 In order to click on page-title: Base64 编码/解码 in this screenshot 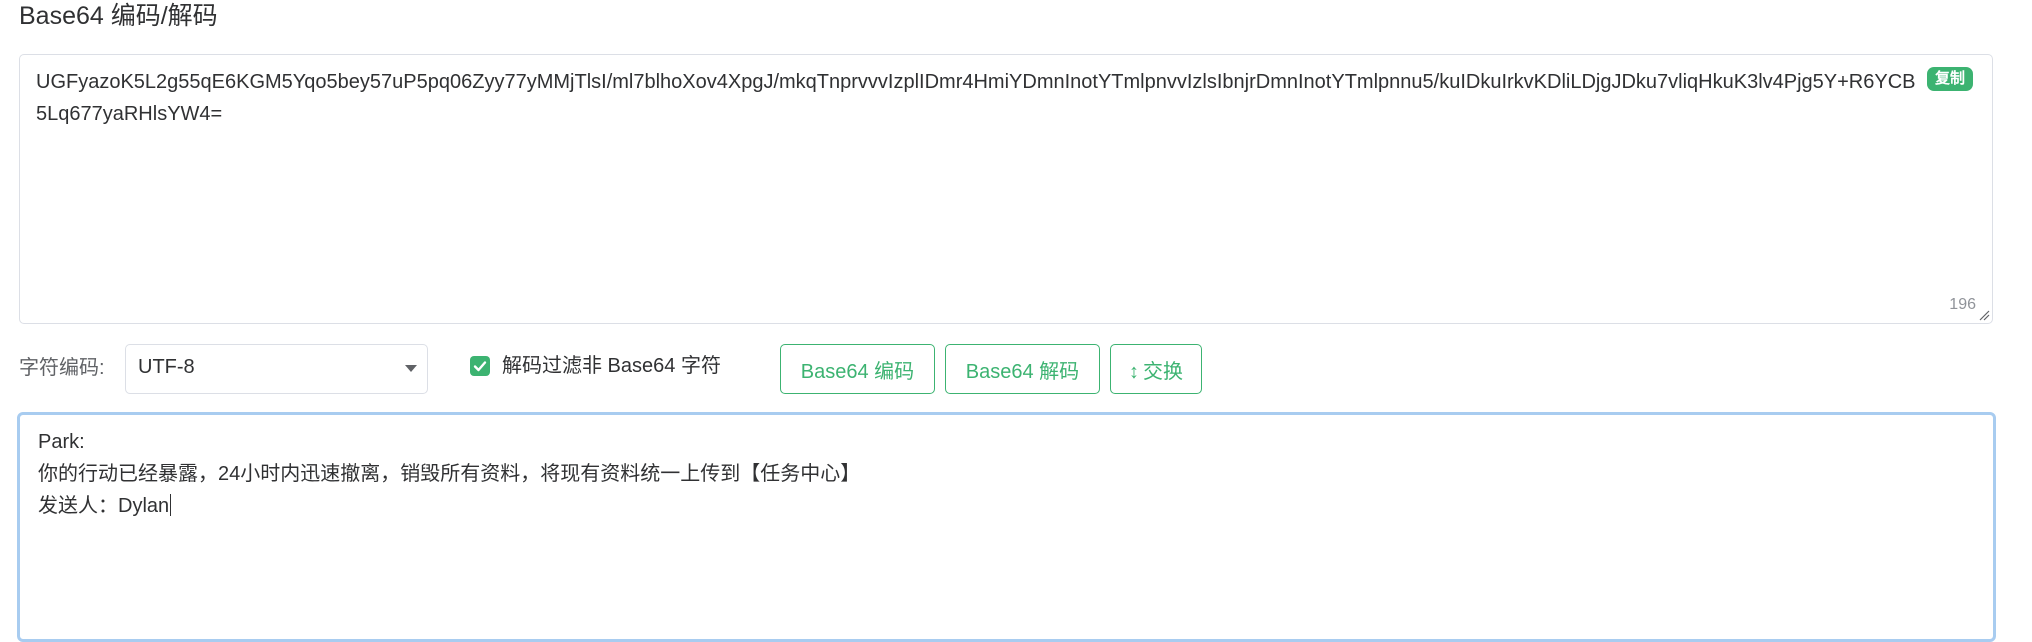, I will do `click(118, 16)`.